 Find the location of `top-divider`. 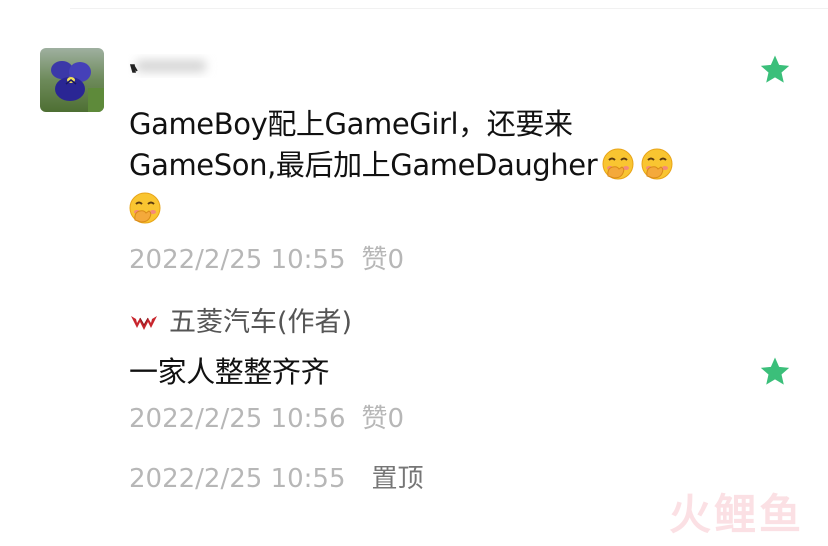

top-divider is located at coordinates (449, 8).